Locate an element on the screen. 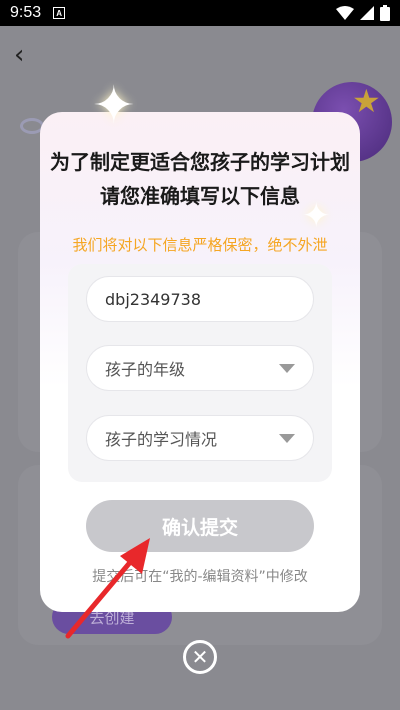 The image size is (400, 710). modal-title-line-1: 为了制定更适合您孩子的学习计划 is located at coordinates (200, 162).